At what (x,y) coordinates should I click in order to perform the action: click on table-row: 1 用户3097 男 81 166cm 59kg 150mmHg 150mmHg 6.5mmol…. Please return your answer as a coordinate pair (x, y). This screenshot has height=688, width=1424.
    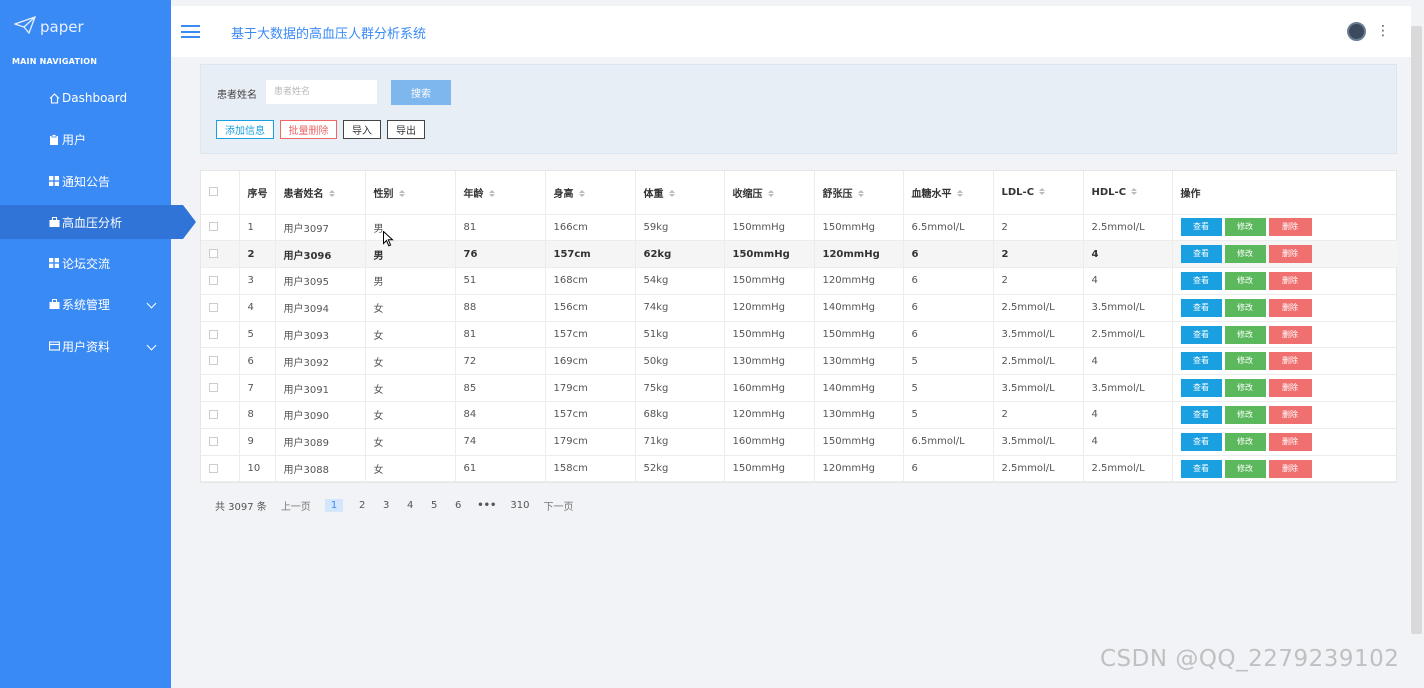
    Looking at the image, I should click on (799, 228).